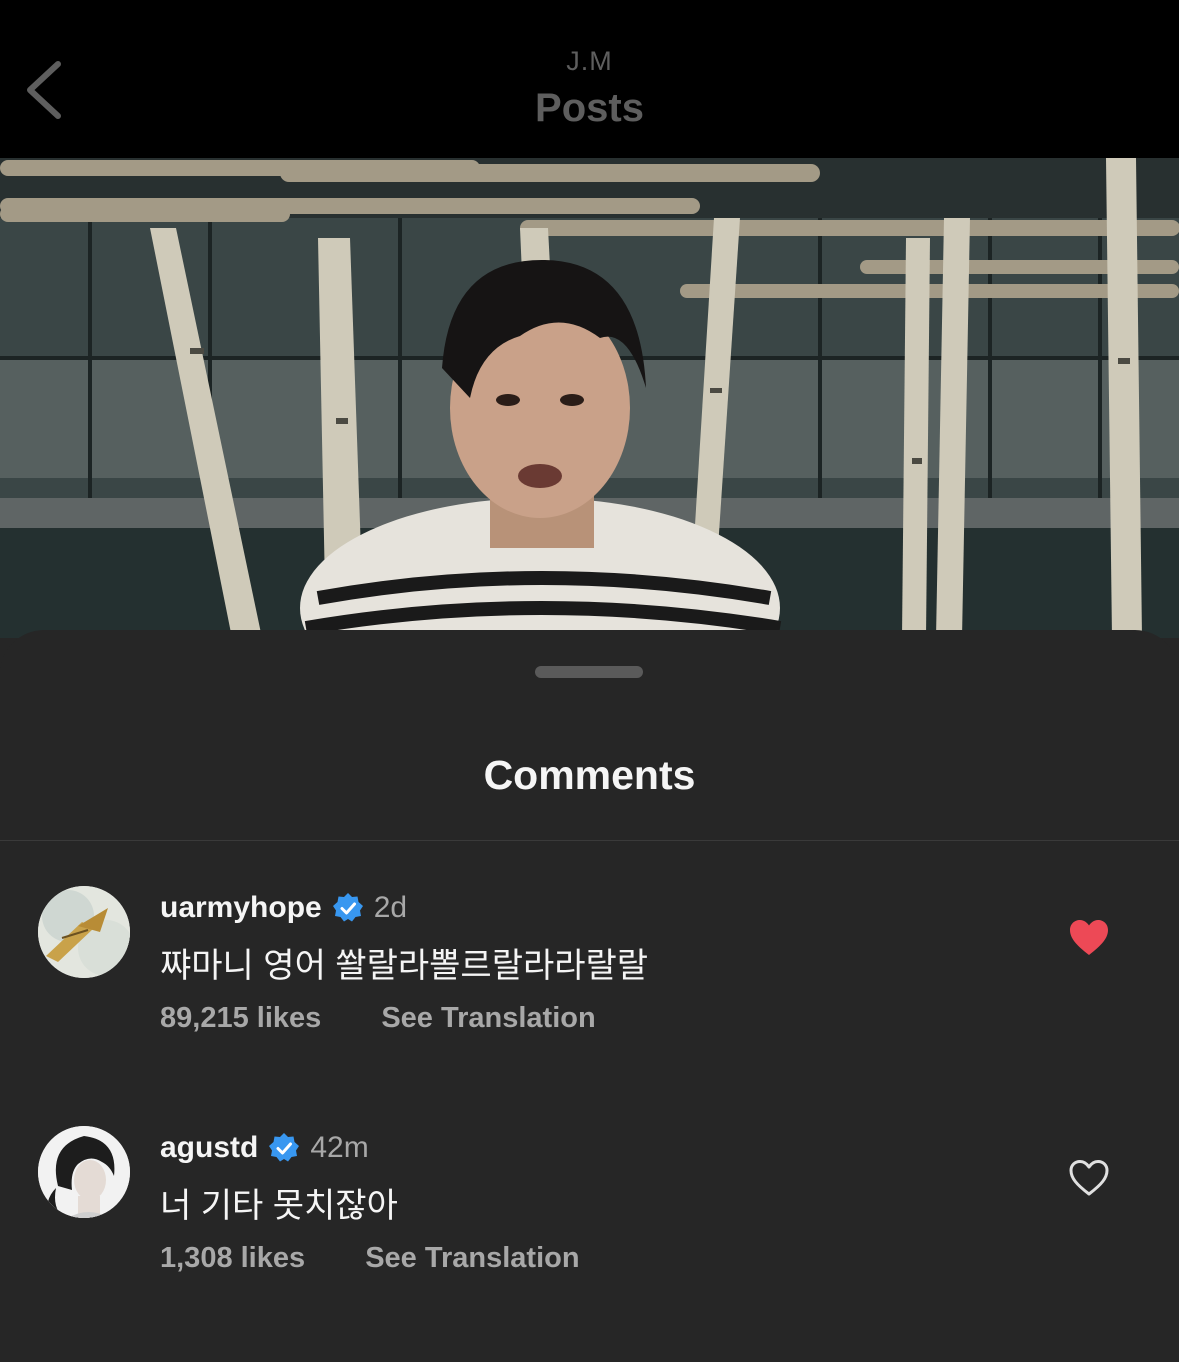  I want to click on comment-text: 쨔마니 영어 쏼랄라뽈르랄라라랄랄, so click(404, 966).